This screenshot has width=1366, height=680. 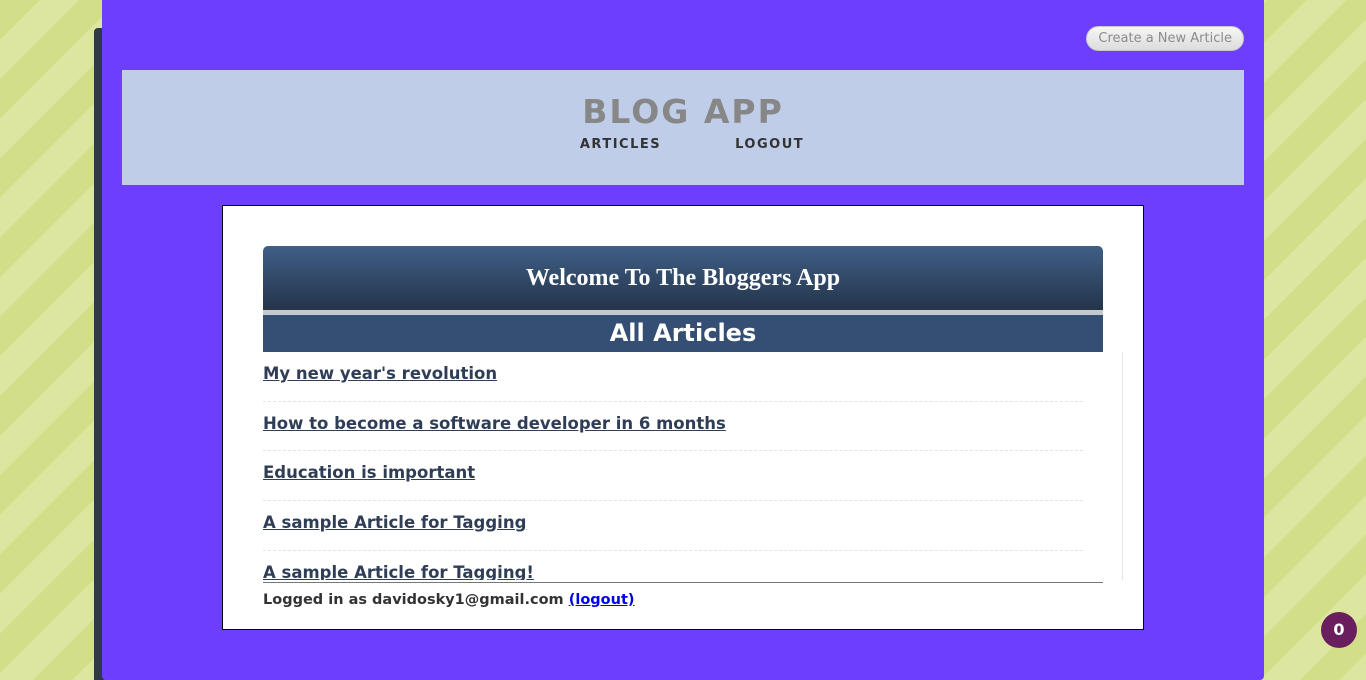 I want to click on article-link: A sample Article for Tagging!, so click(x=398, y=571).